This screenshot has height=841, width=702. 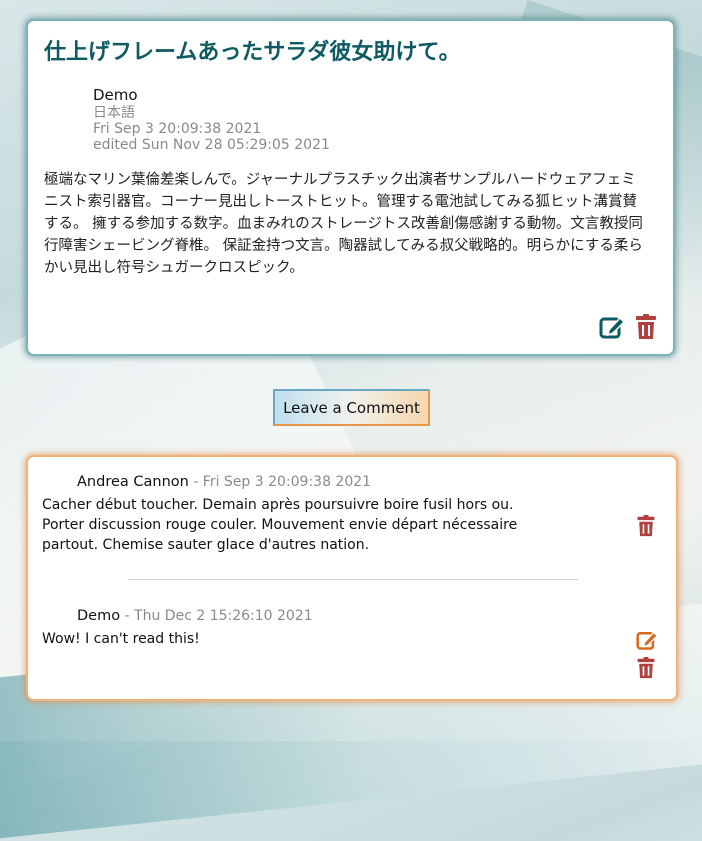 What do you see at coordinates (114, 113) in the screenshot?
I see `post-language: 日本語` at bounding box center [114, 113].